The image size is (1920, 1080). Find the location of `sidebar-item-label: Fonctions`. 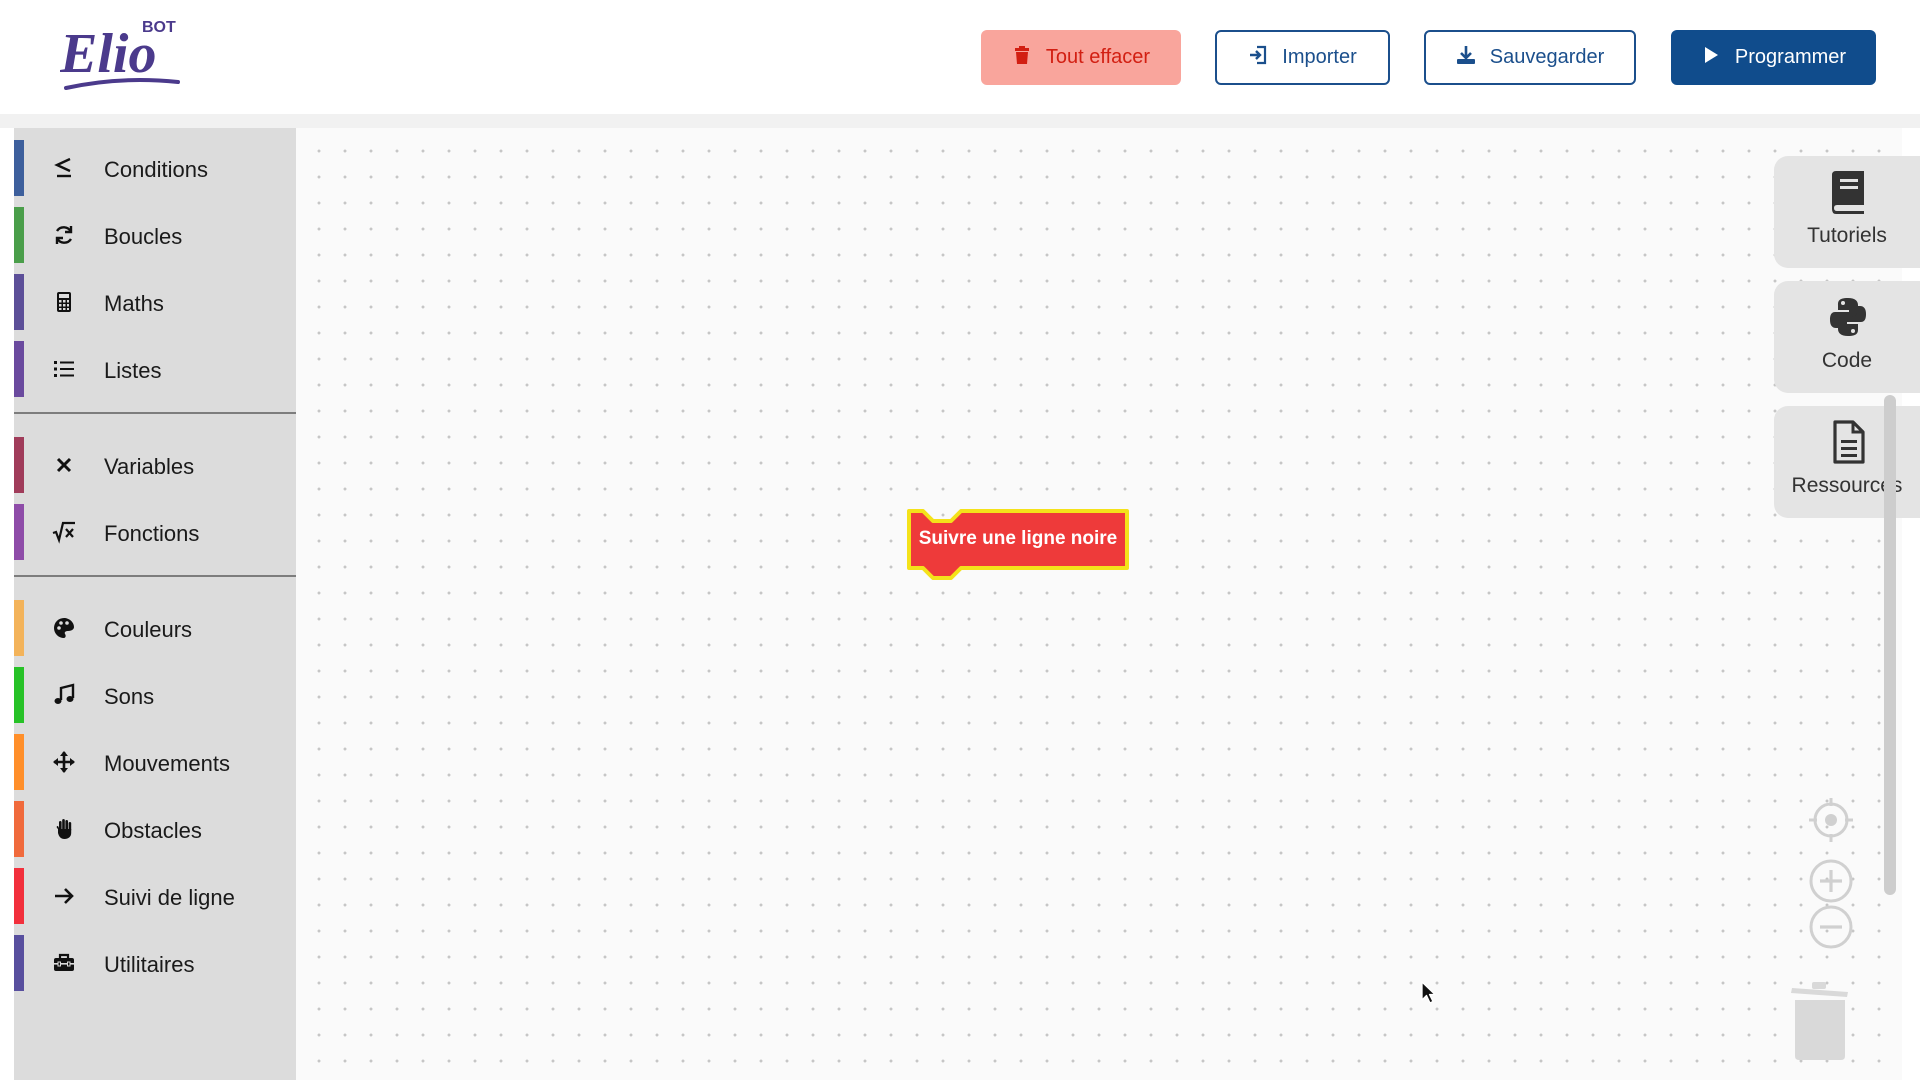

sidebar-item-label: Fonctions is located at coordinates (152, 533).